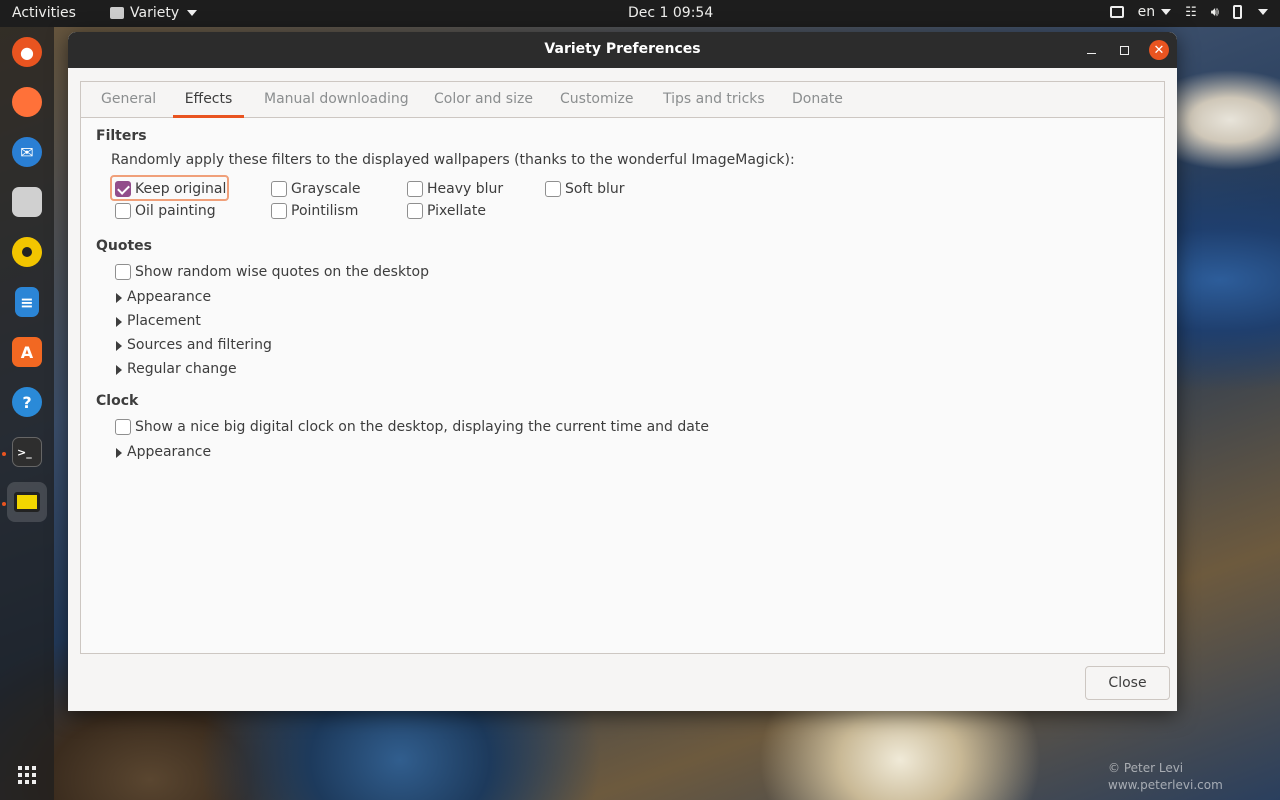 The height and width of the screenshot is (800, 1280). I want to click on grayscale-checkbox, so click(279, 189).